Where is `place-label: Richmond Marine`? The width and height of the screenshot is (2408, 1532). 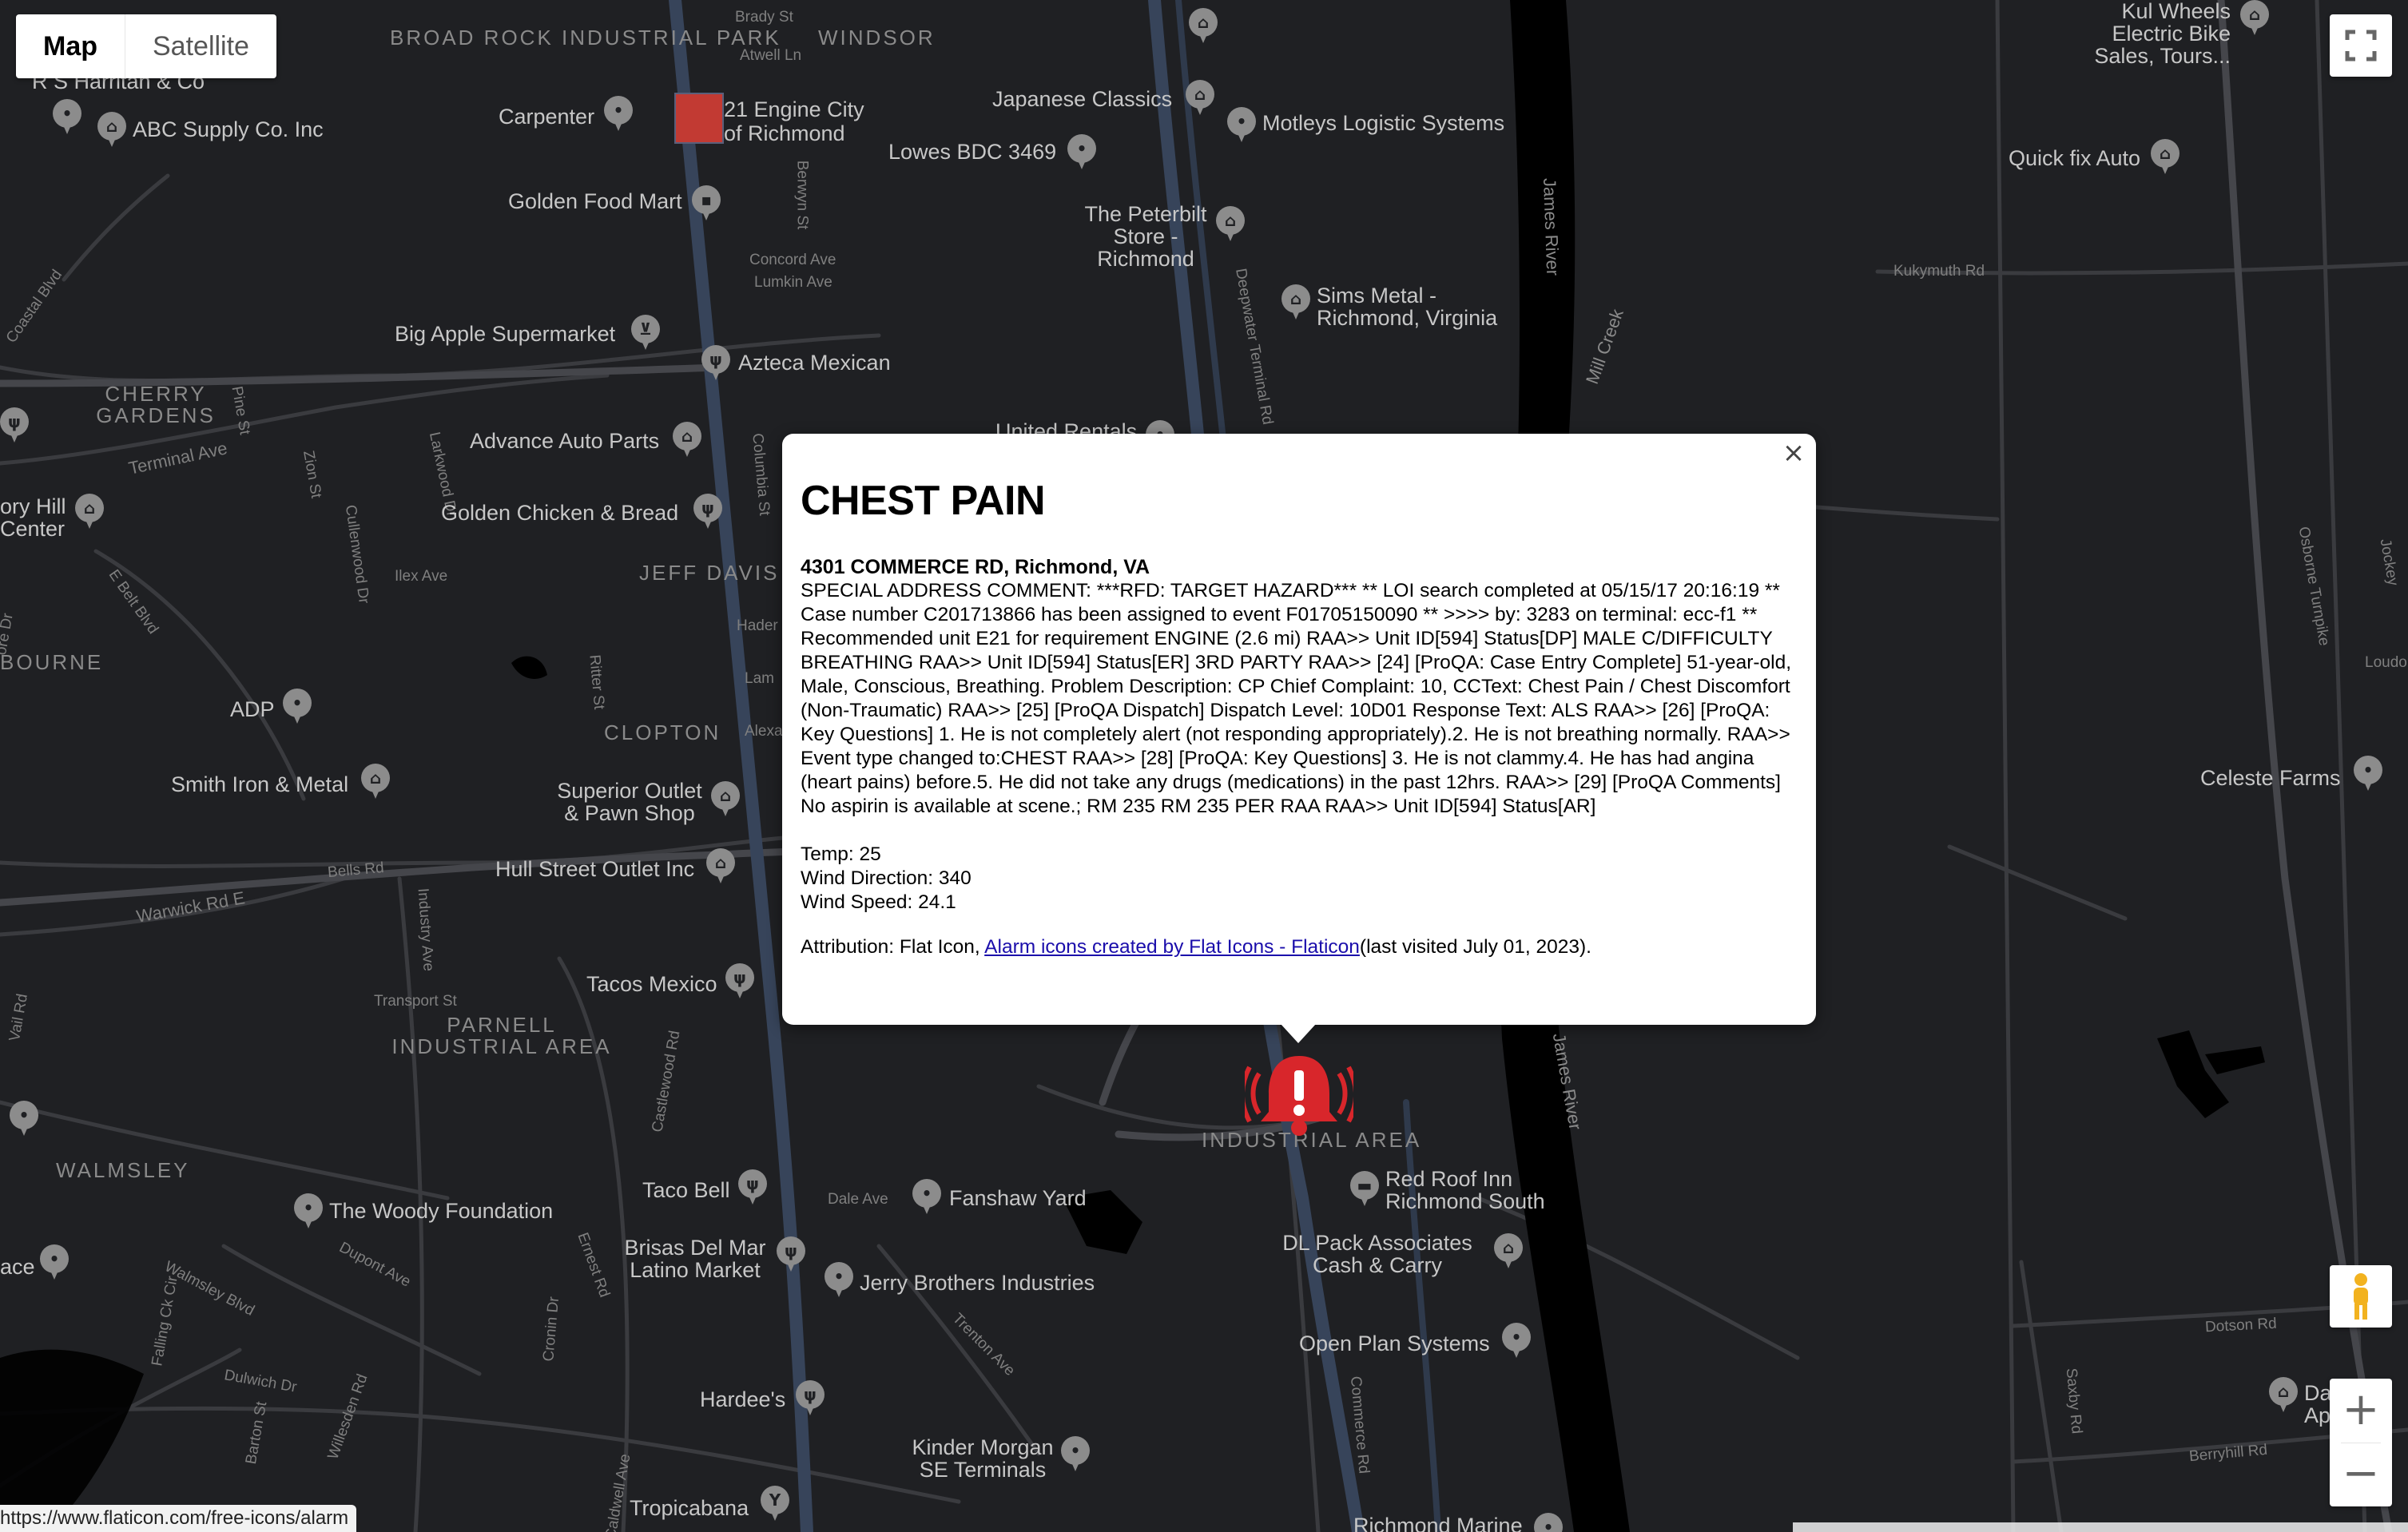 place-label: Richmond Marine is located at coordinates (1438, 1523).